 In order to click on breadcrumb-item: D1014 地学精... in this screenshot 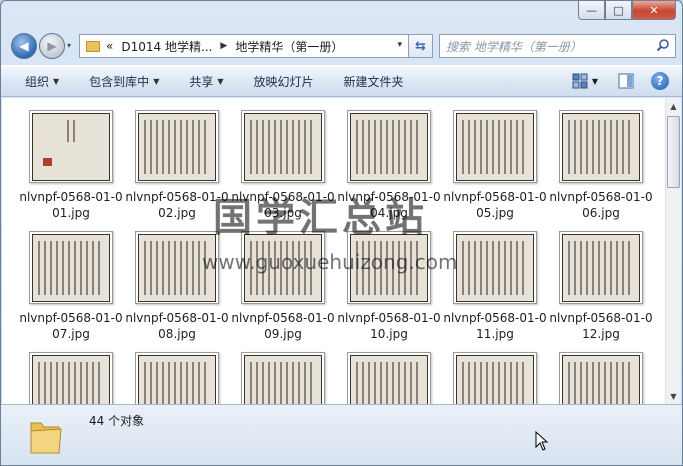, I will do `click(166, 46)`.